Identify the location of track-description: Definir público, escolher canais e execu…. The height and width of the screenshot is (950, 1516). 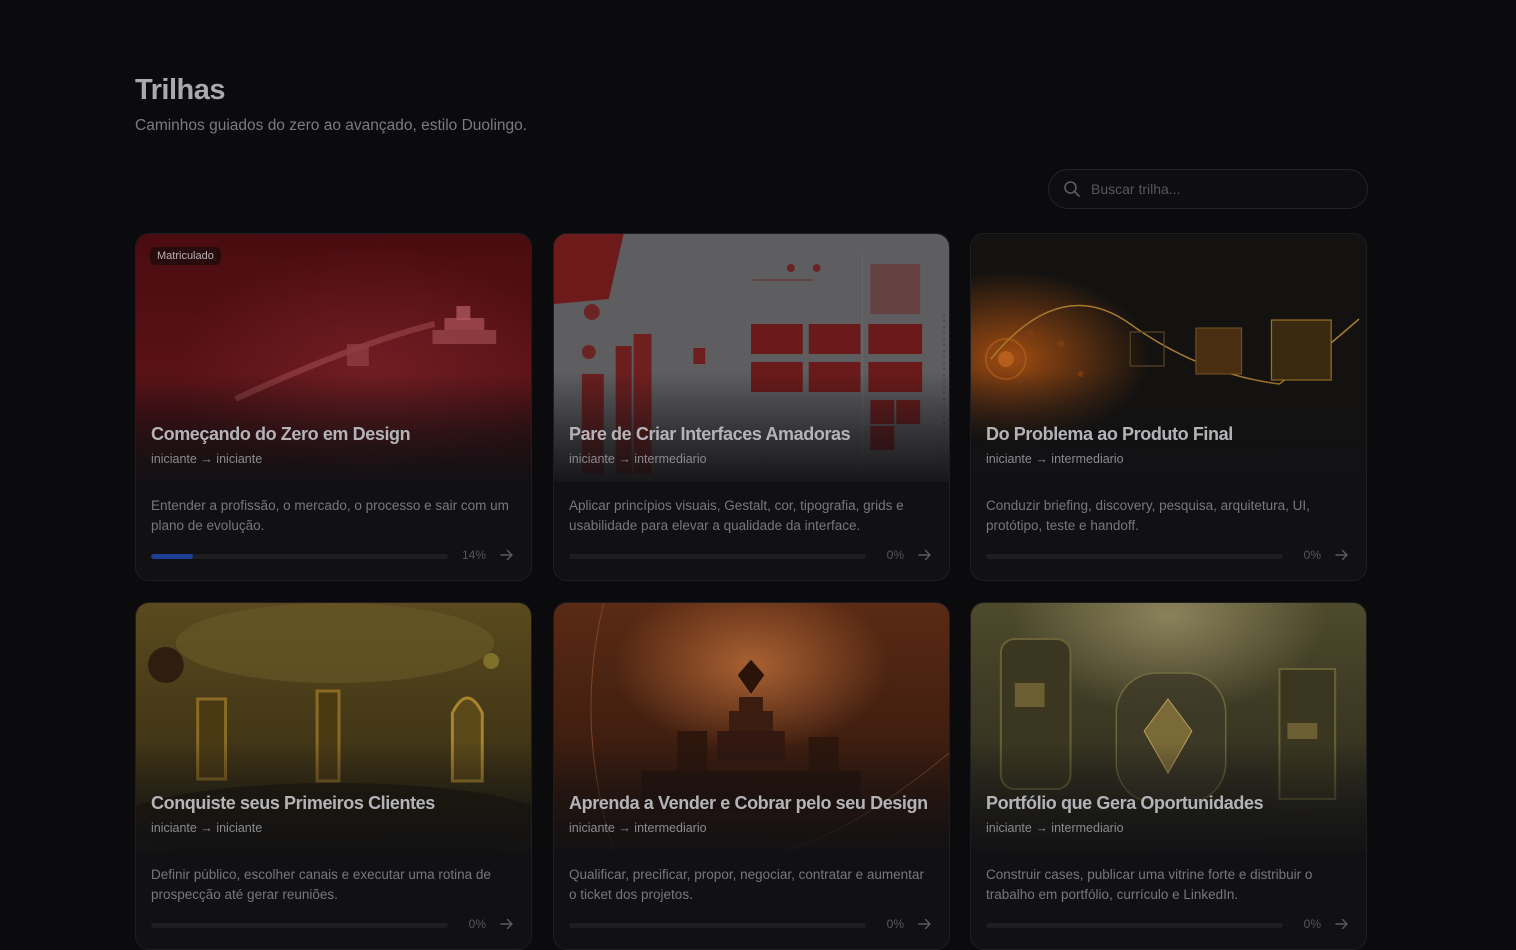
(321, 884).